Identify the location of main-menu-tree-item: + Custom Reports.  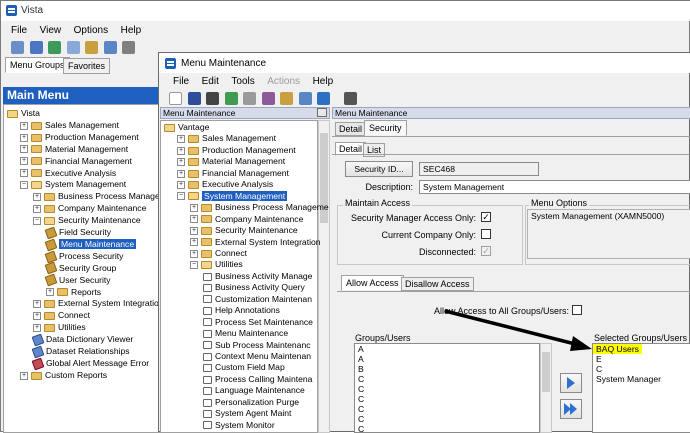
(63, 375).